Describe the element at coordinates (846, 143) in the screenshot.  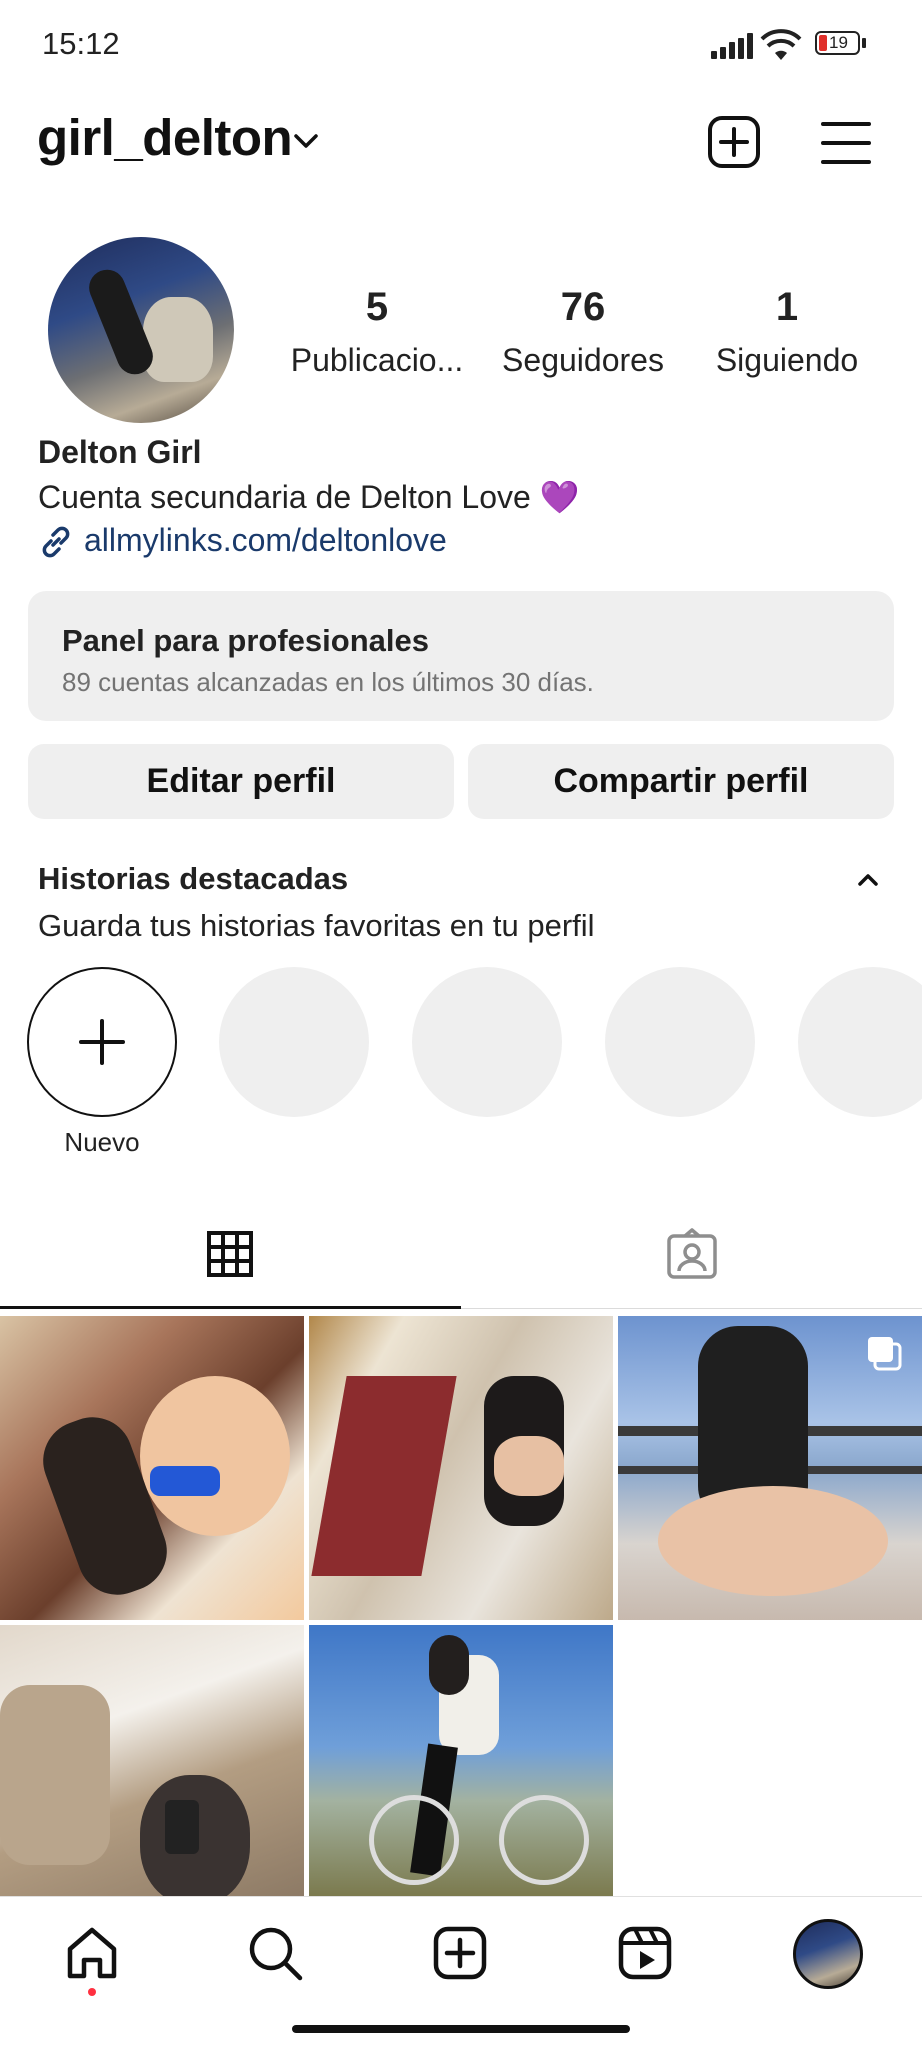
I see `menu-icon` at that location.